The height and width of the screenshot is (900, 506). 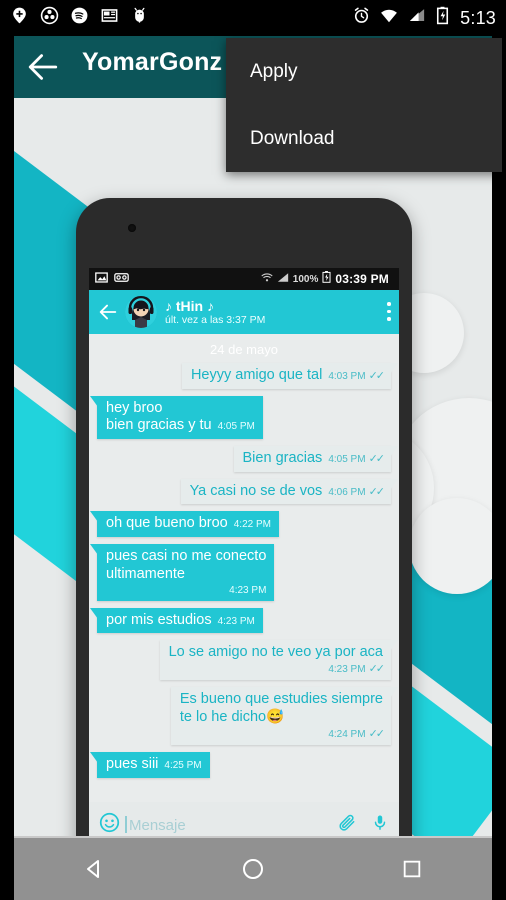 What do you see at coordinates (159, 619) in the screenshot?
I see `message-text: por mis estudios` at bounding box center [159, 619].